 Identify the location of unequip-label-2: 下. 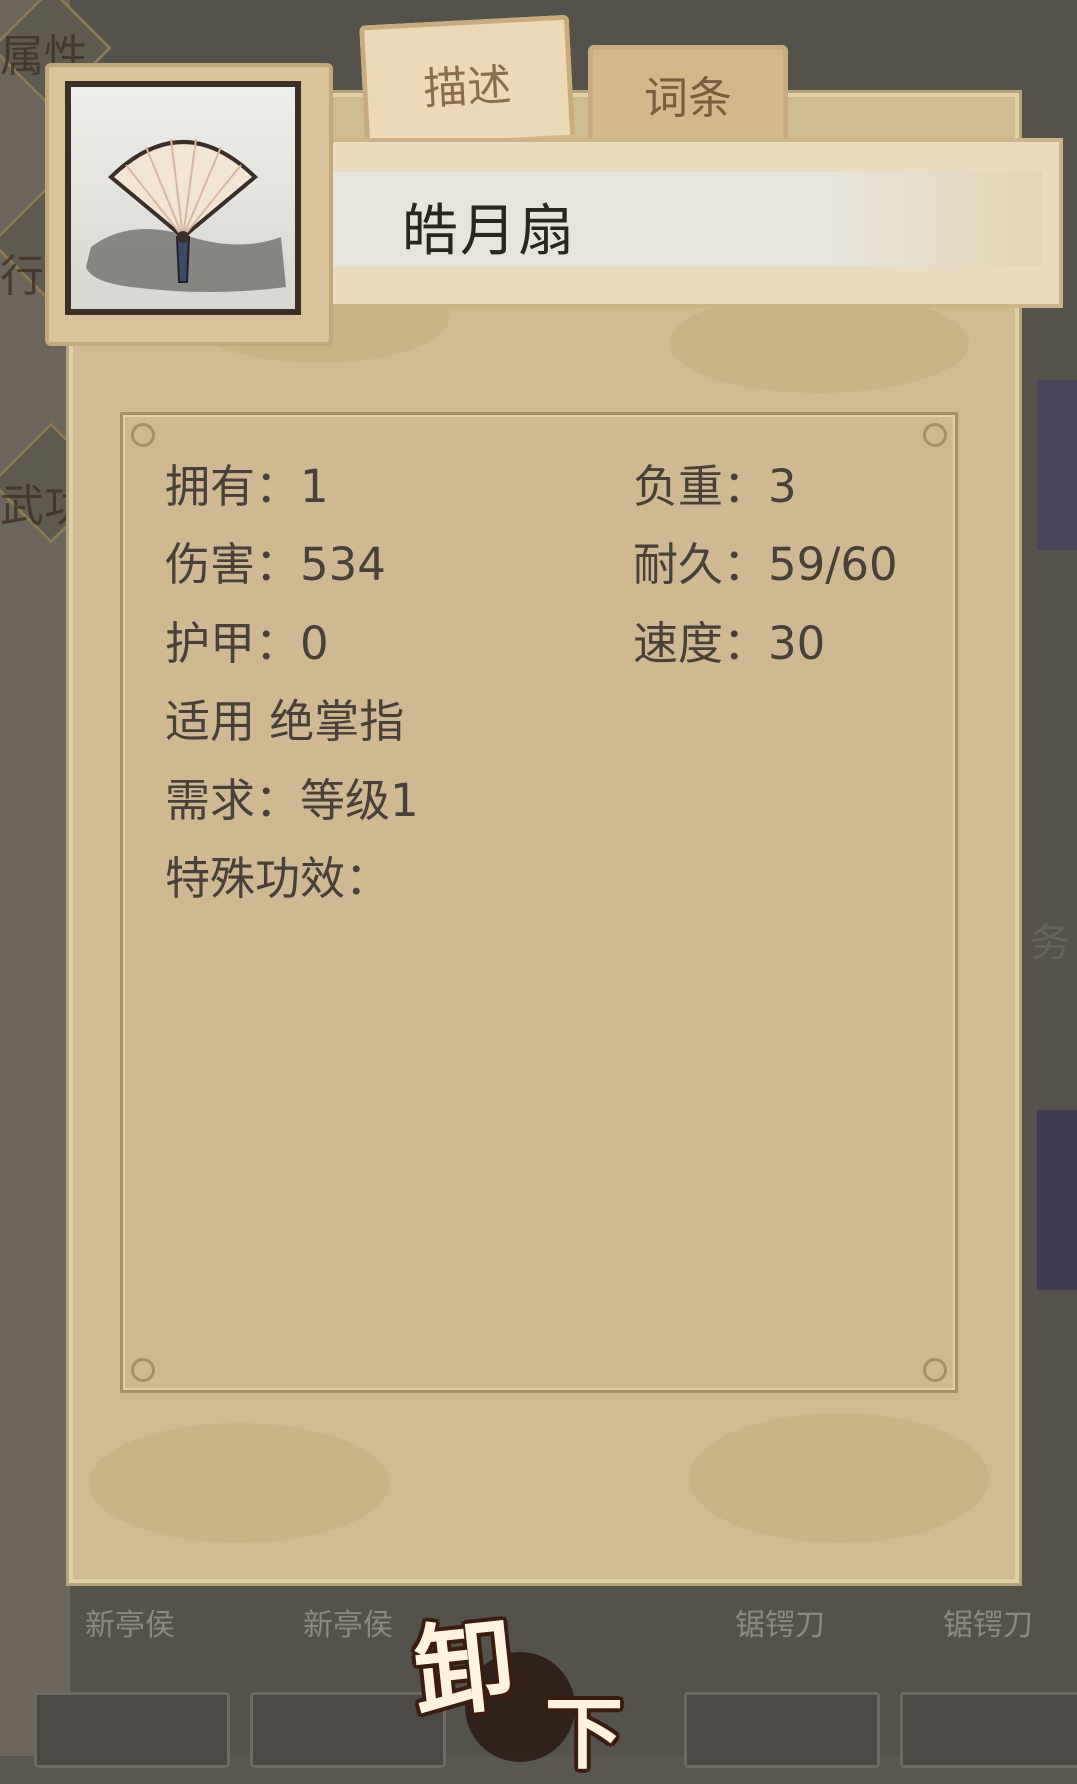
(584, 1734).